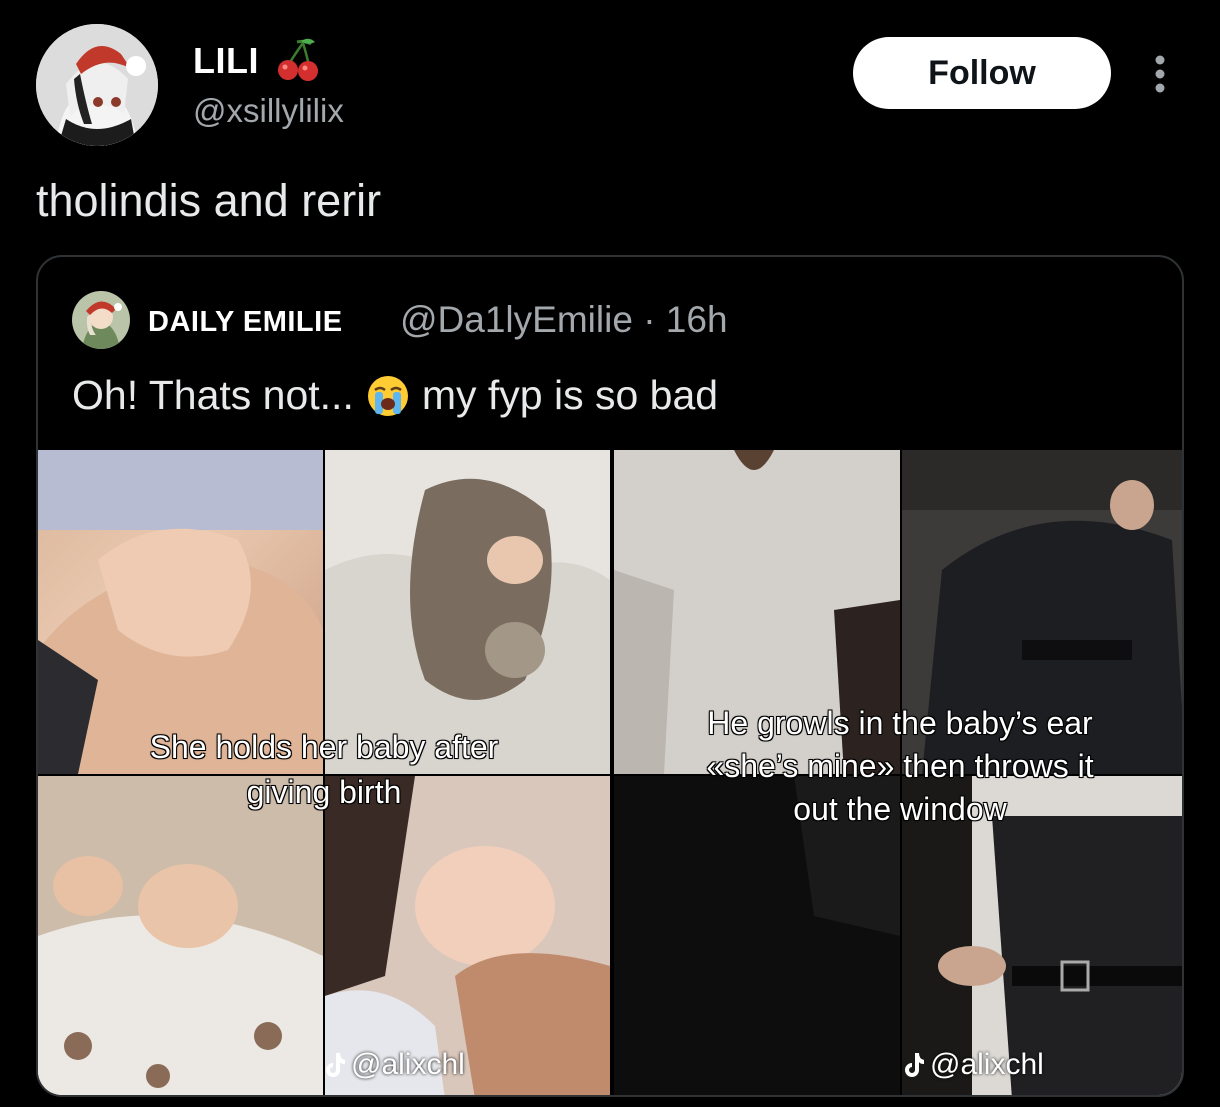 The height and width of the screenshot is (1107, 1220). I want to click on quote-author-avatar, so click(101, 320).